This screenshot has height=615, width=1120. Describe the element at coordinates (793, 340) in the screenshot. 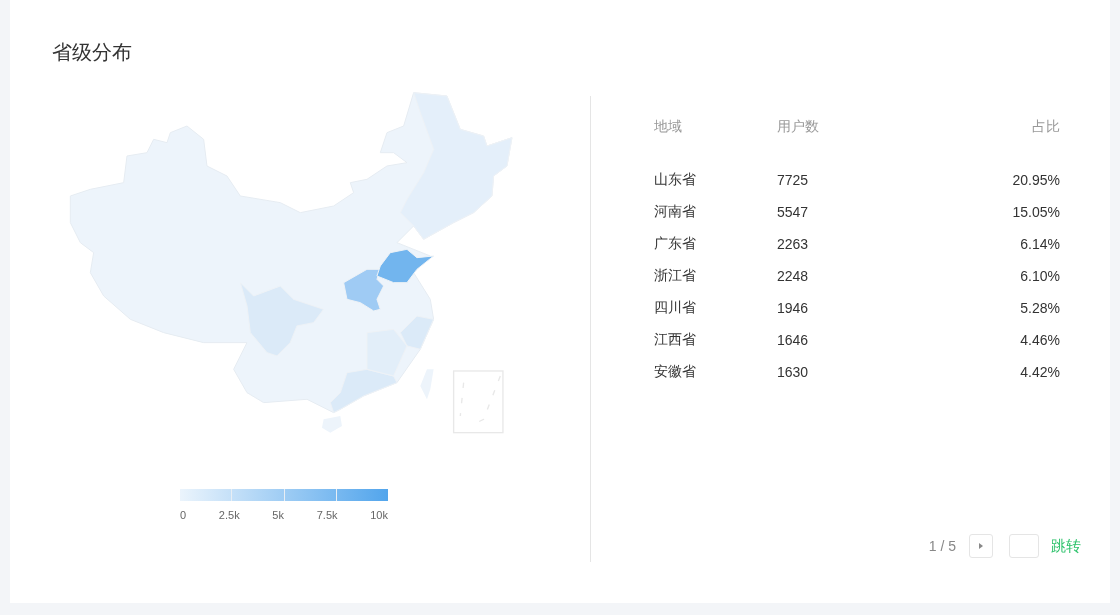

I see `table-cell: 1646` at that location.